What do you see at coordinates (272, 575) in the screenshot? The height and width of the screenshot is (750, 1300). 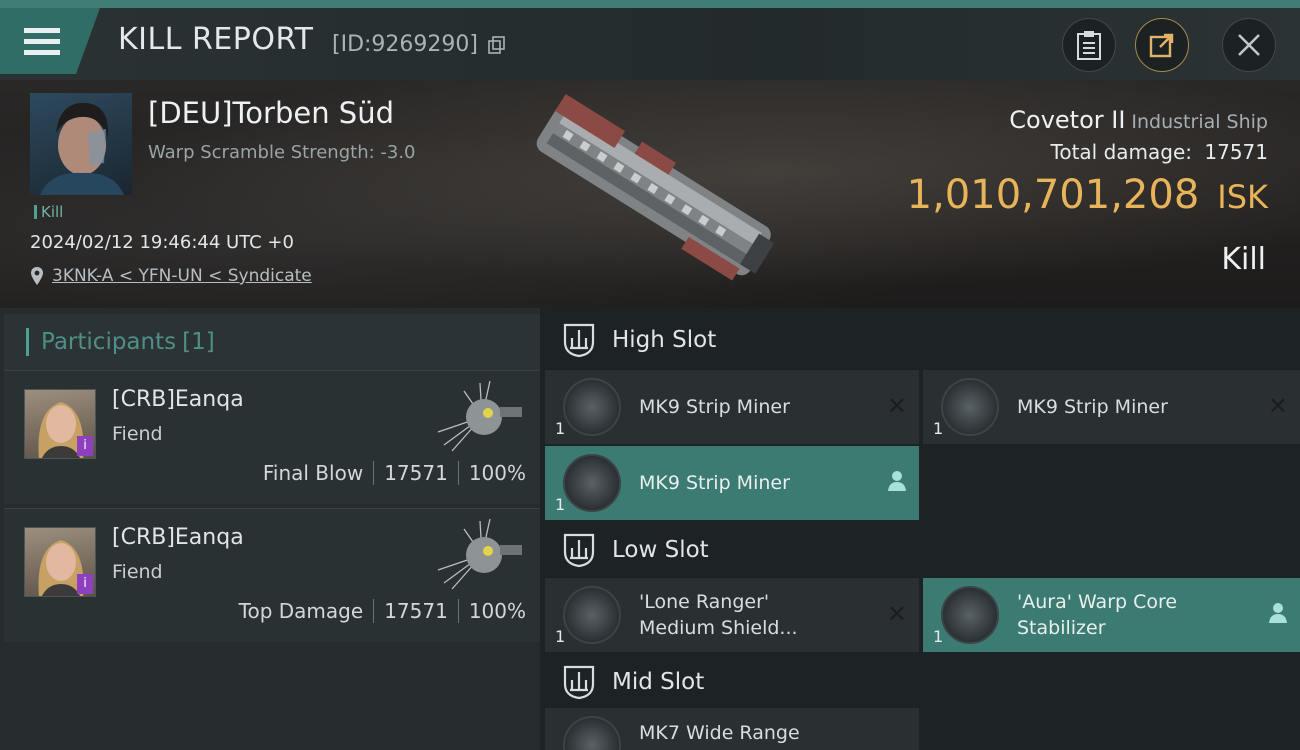 I see `participant-card: i [CRB]Eanqa Fiend Top Damage 17571 100%` at bounding box center [272, 575].